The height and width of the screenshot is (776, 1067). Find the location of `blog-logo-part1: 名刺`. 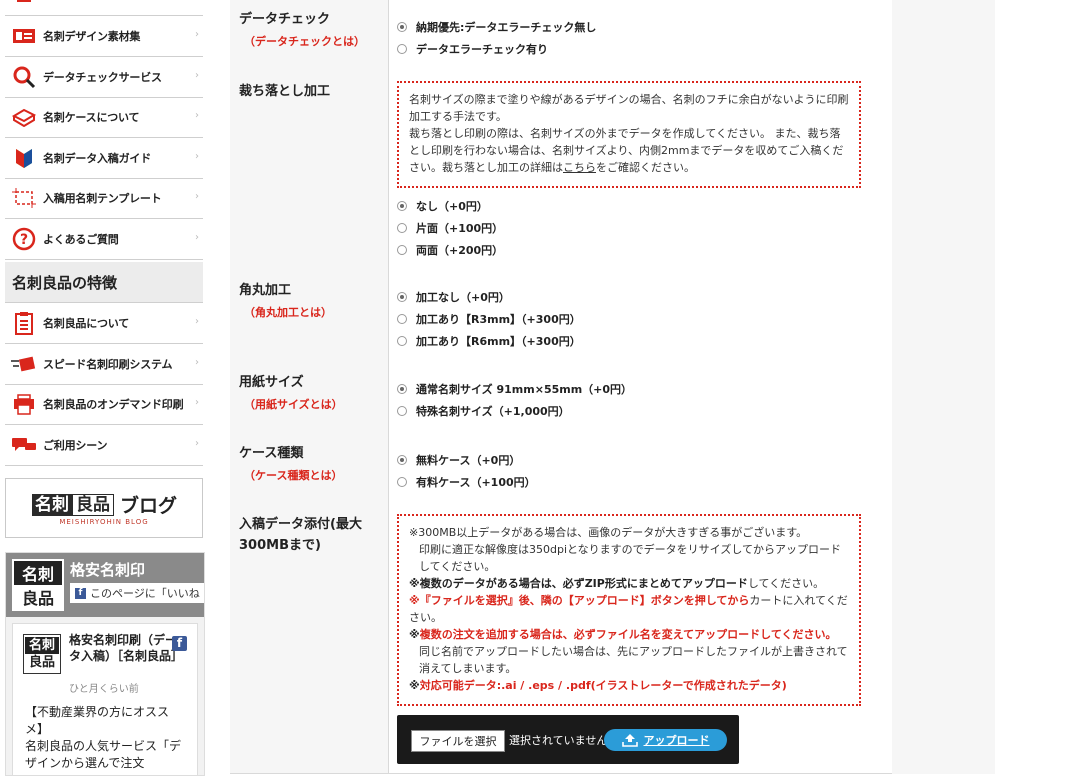

blog-logo-part1: 名刺 is located at coordinates (52, 504).